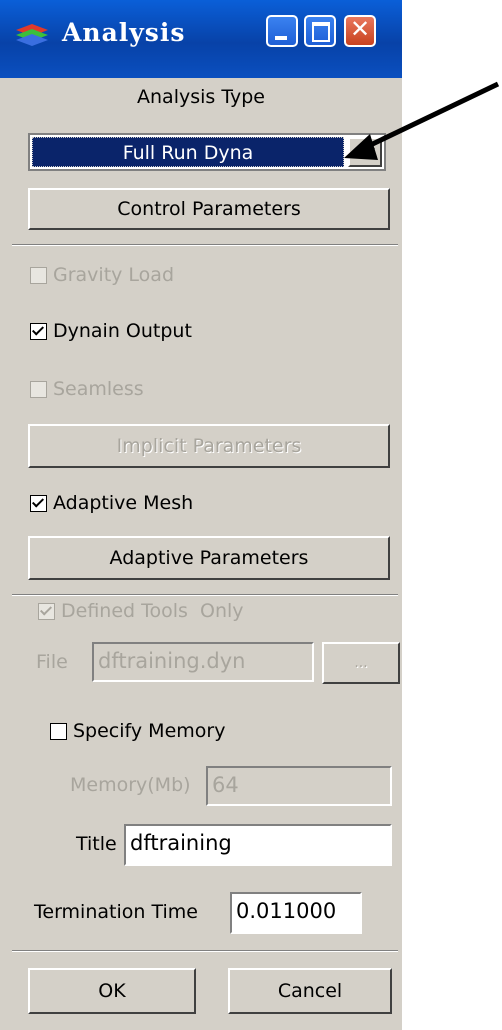 The height and width of the screenshot is (1030, 502). Describe the element at coordinates (188, 152) in the screenshot. I see `analysis-type-value: Full Run Dyna` at that location.